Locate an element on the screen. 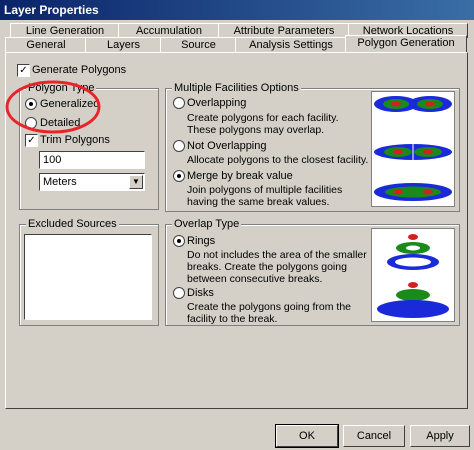  merge-radio is located at coordinates (179, 176).